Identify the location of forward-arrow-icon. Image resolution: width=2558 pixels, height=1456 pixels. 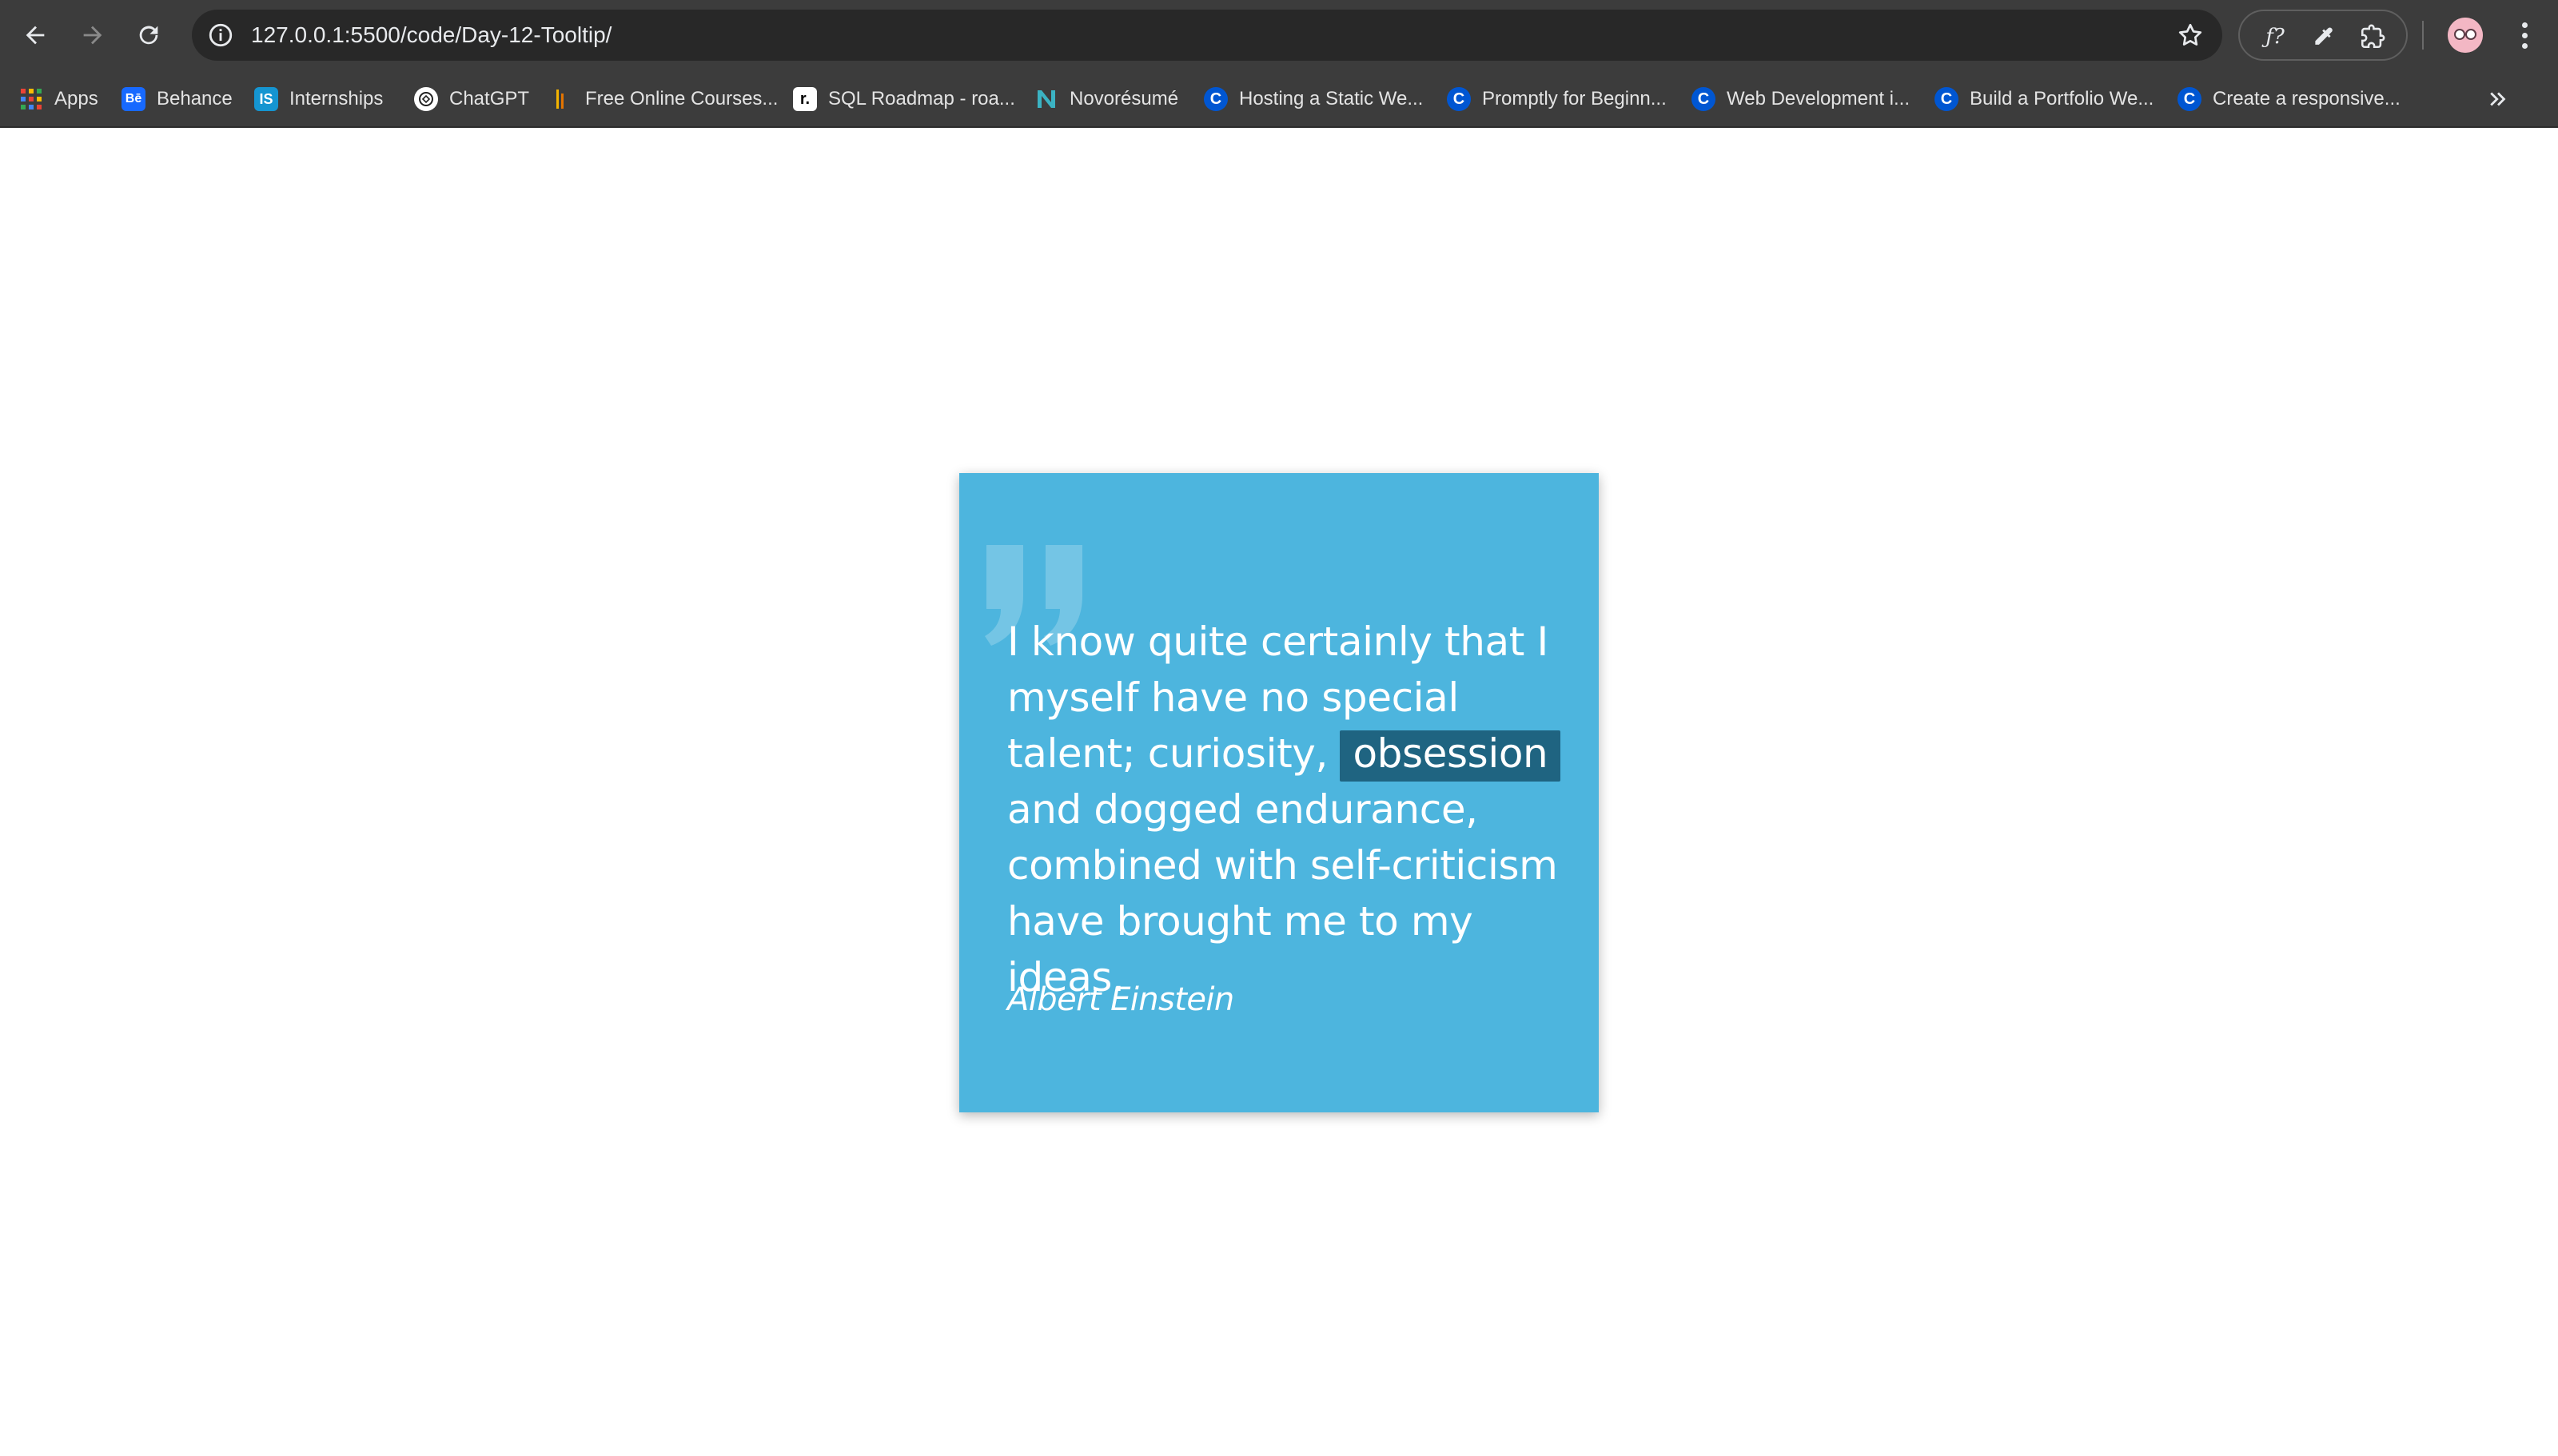
(92, 35).